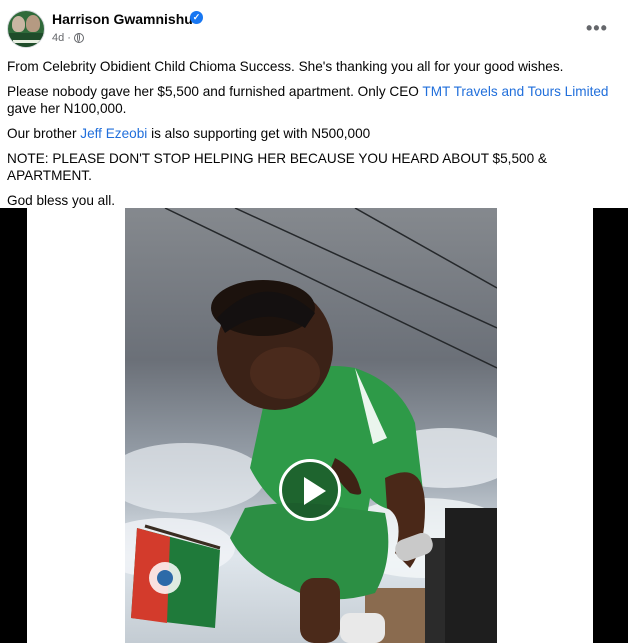 This screenshot has height=643, width=628. What do you see at coordinates (259, 133) in the screenshot?
I see `paragraph-3-end: is also supporting get with N500,000` at bounding box center [259, 133].